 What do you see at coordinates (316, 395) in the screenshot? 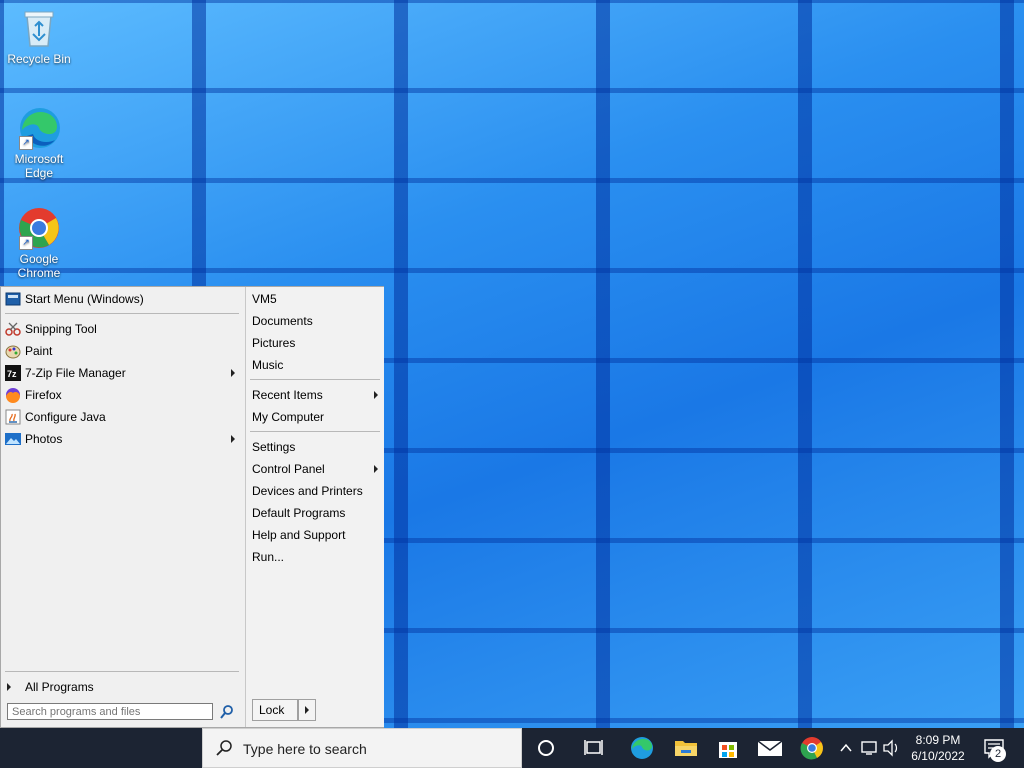
I see `recent-items-link: Recent Items` at bounding box center [316, 395].